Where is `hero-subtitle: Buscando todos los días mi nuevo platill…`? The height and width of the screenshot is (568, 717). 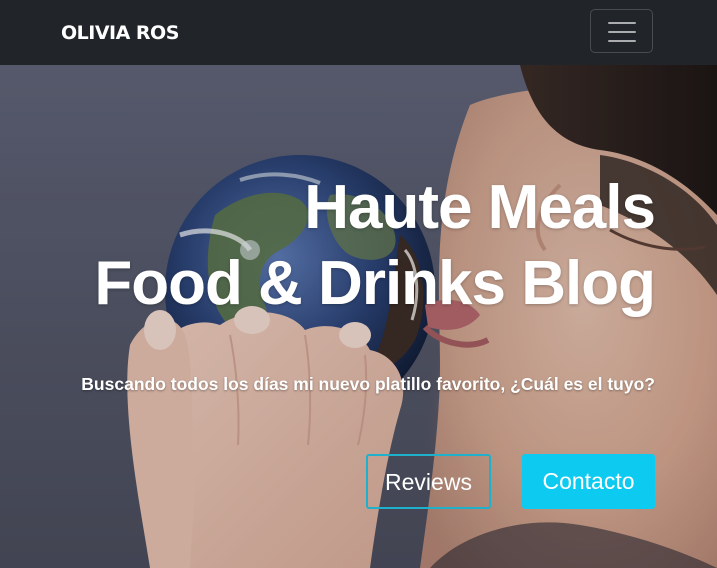 hero-subtitle: Buscando todos los días mi nuevo platill… is located at coordinates (368, 384).